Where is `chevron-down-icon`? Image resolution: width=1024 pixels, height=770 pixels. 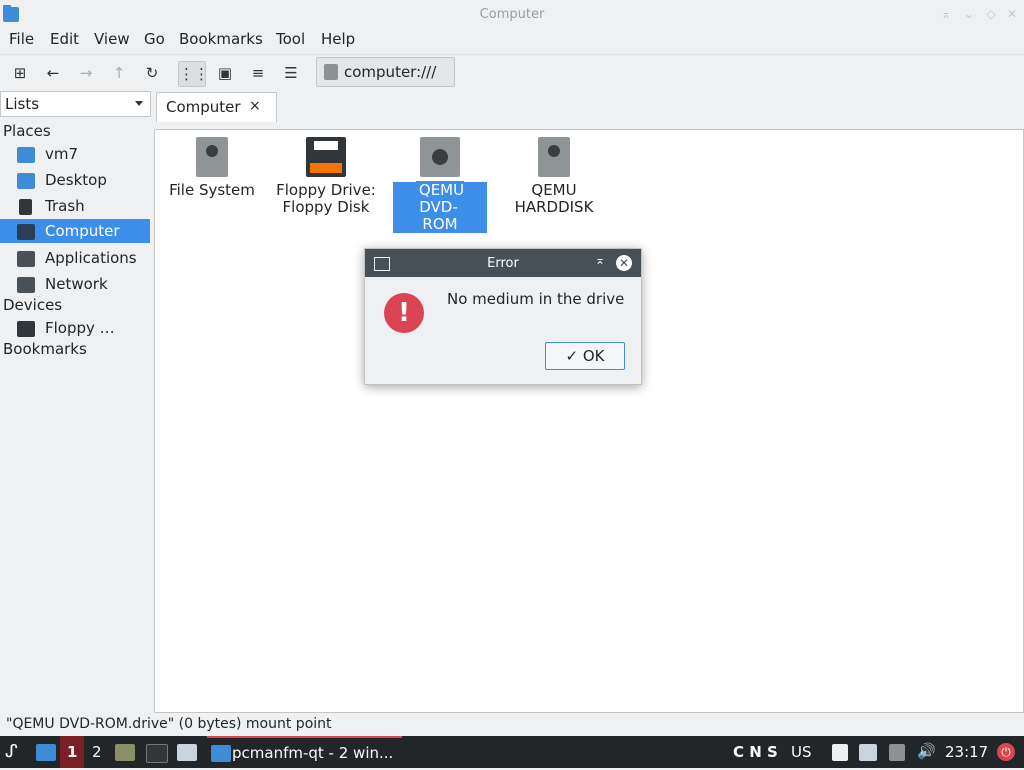
chevron-down-icon is located at coordinates (139, 103).